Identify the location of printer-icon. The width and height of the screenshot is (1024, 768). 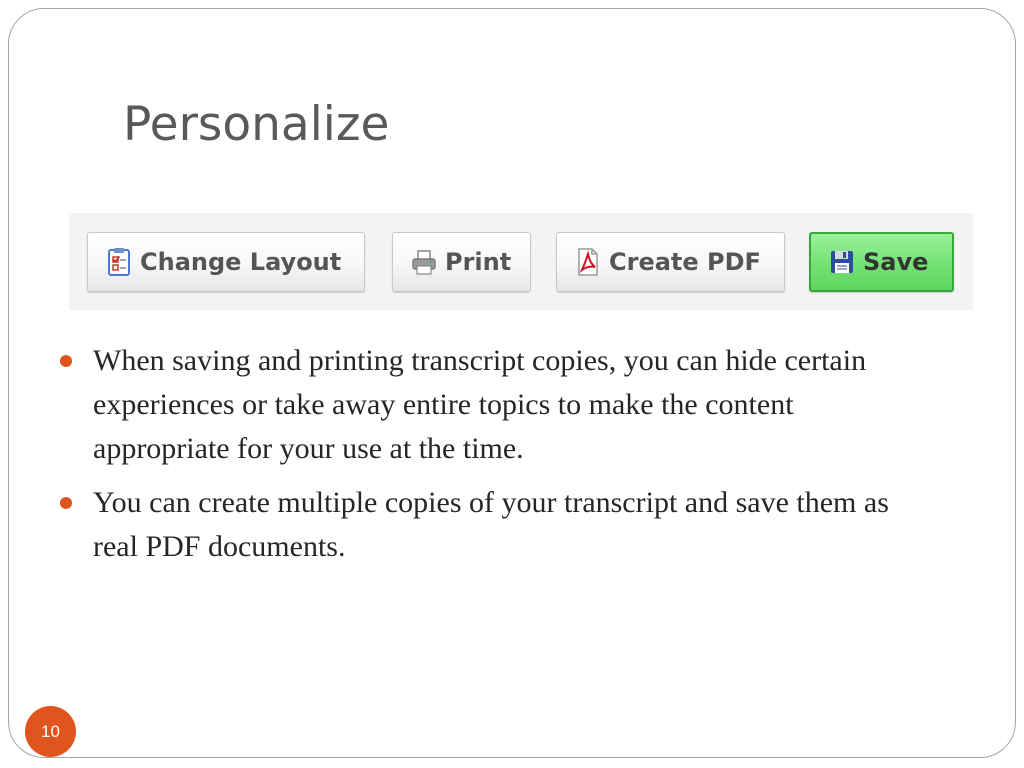
(424, 262).